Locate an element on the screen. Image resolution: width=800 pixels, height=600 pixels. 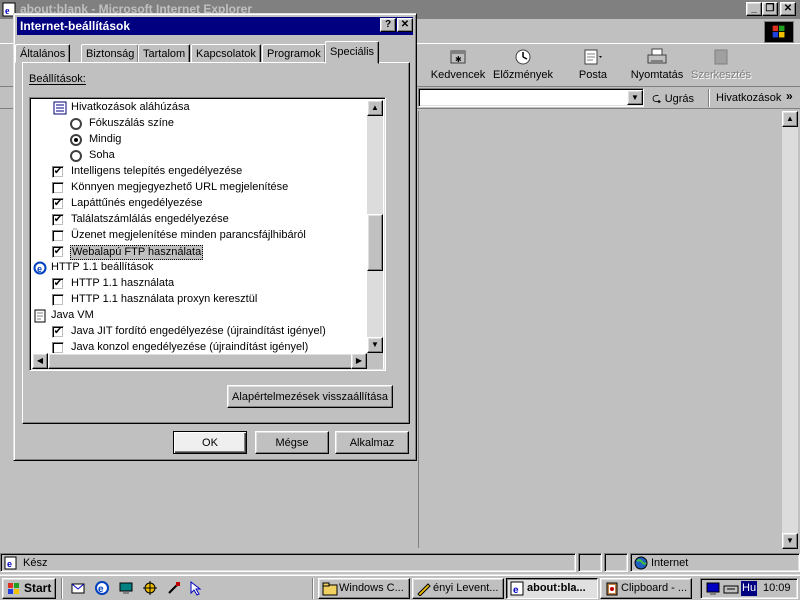
settings-scroll-thumb is located at coordinates (375, 242).